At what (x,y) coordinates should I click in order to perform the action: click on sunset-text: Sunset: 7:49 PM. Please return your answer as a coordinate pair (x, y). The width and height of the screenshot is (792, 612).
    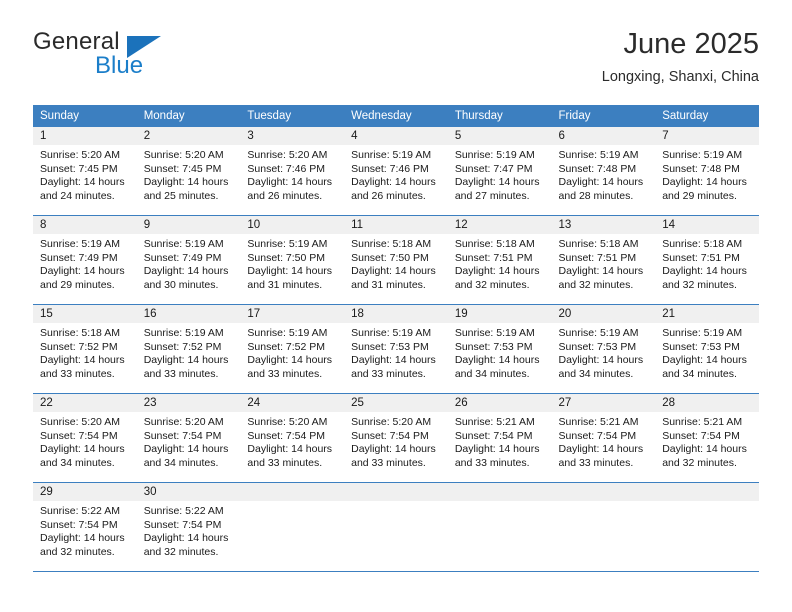
    Looking at the image, I should click on (79, 257).